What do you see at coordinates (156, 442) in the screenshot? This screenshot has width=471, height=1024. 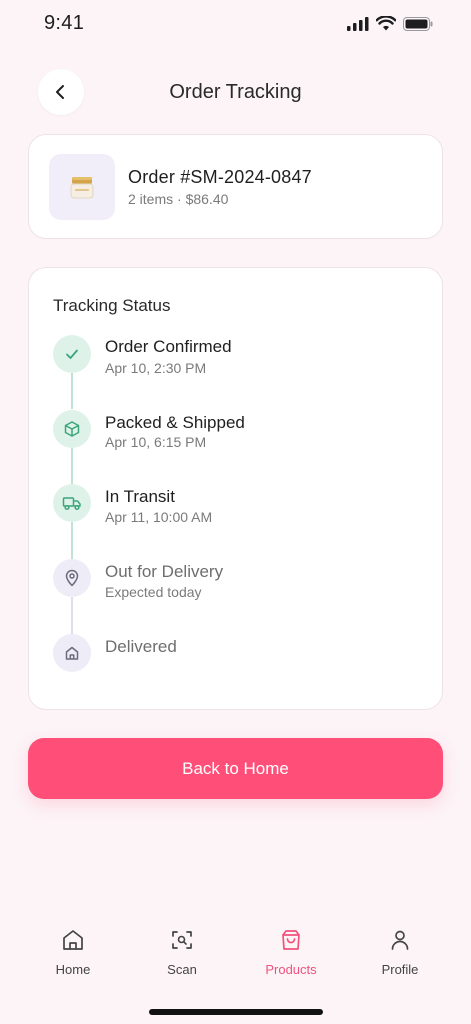 I see `step-time: Apr 10, 6:15 PM` at bounding box center [156, 442].